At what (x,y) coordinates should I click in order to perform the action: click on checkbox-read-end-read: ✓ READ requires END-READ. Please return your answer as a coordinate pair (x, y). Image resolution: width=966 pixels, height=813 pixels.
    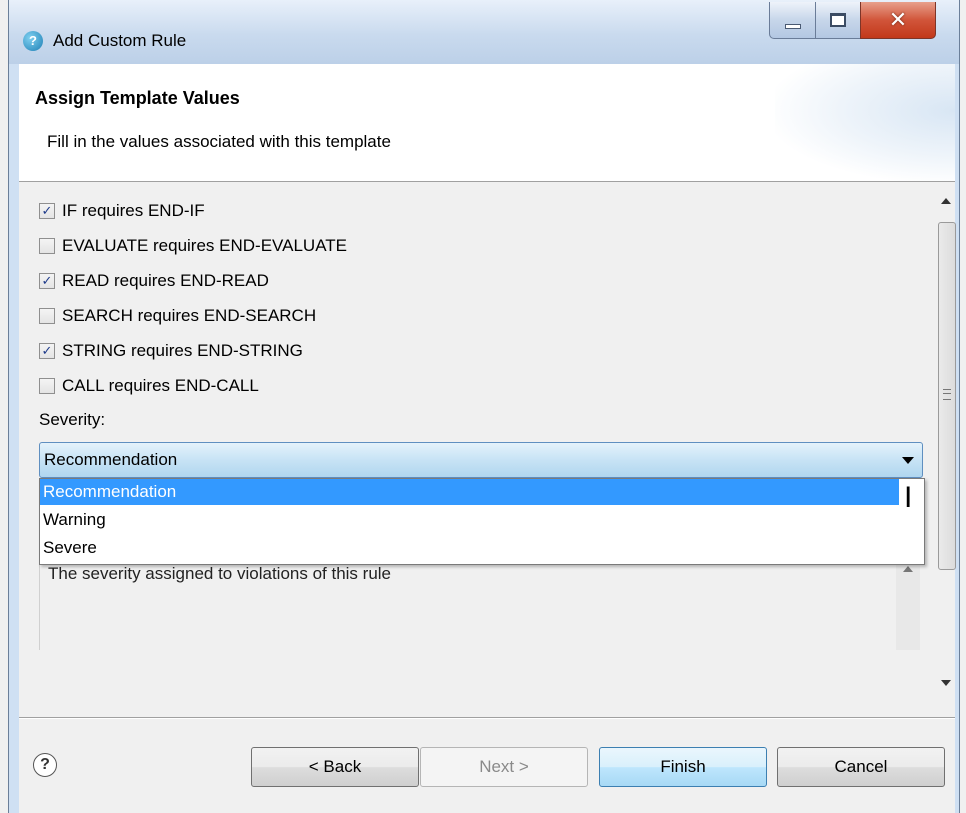
    Looking at the image, I should click on (154, 281).